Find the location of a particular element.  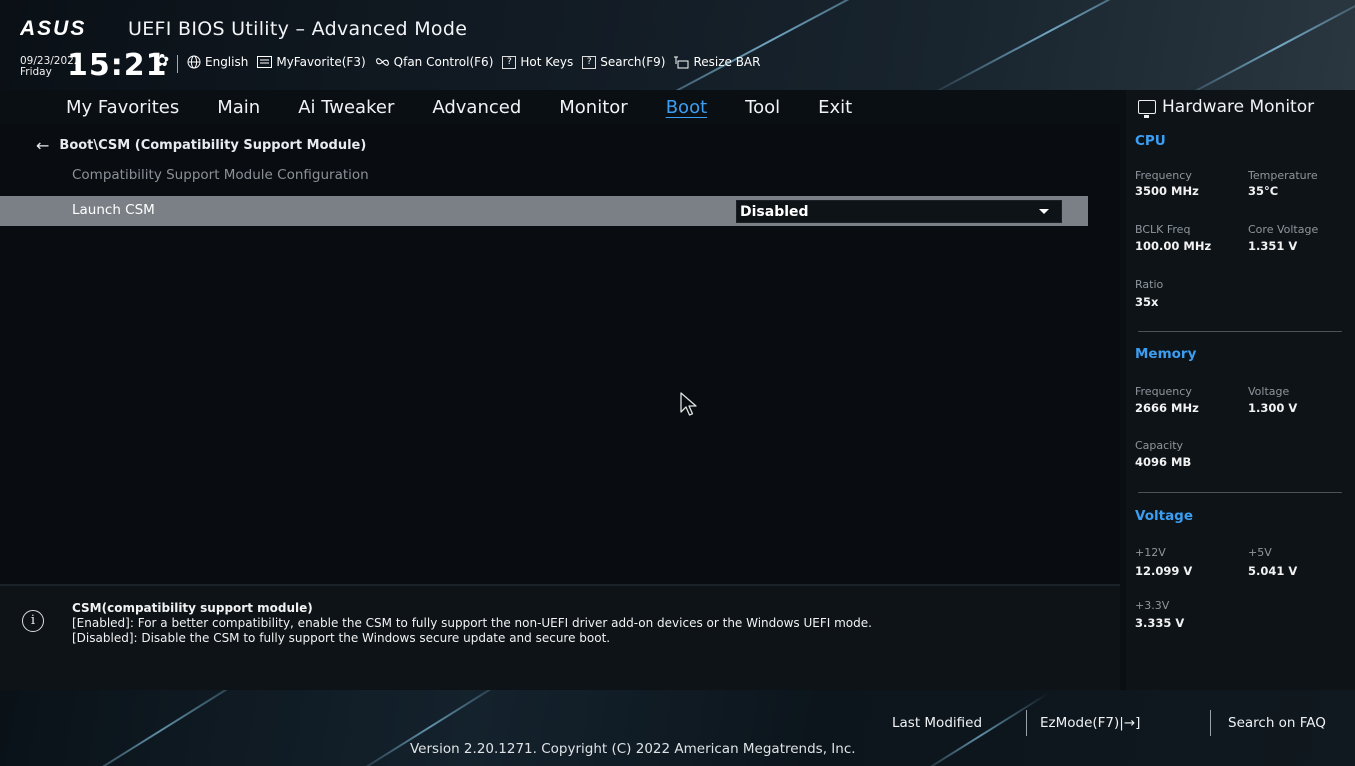

ratio-label: Ratio is located at coordinates (1149, 284).